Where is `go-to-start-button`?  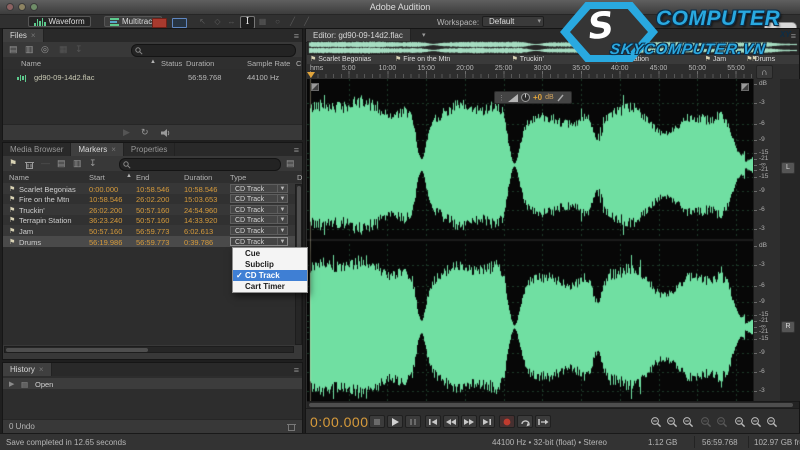
go-to-start-button is located at coordinates (433, 421).